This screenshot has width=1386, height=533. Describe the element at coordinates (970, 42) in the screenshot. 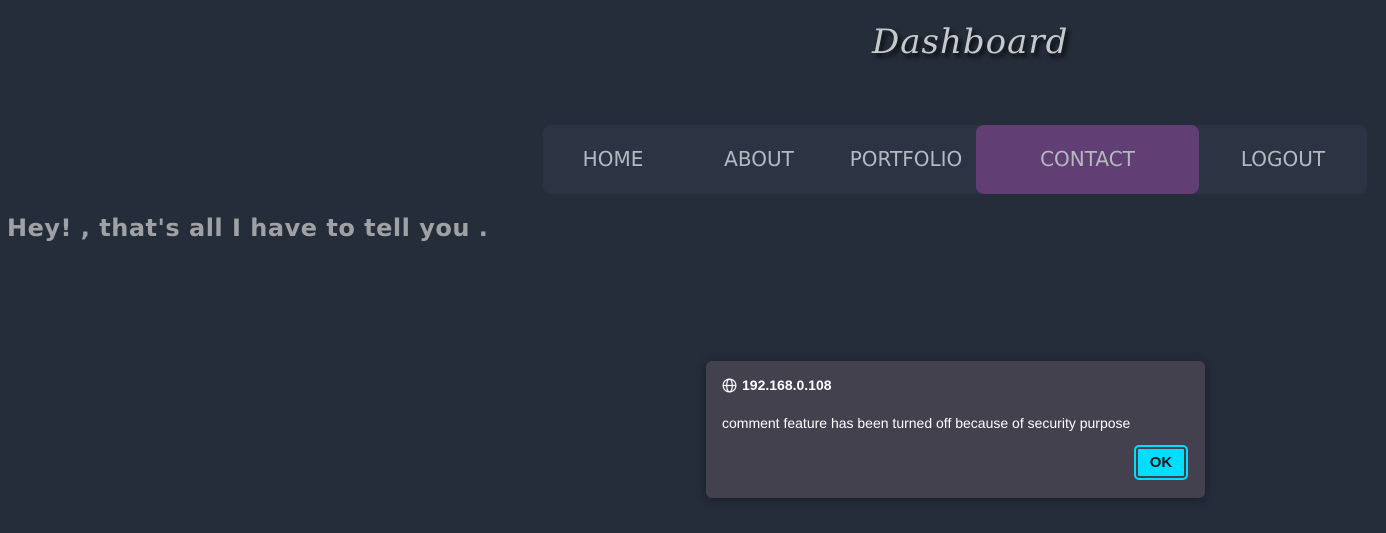

I see `page-title: Dashboard` at that location.